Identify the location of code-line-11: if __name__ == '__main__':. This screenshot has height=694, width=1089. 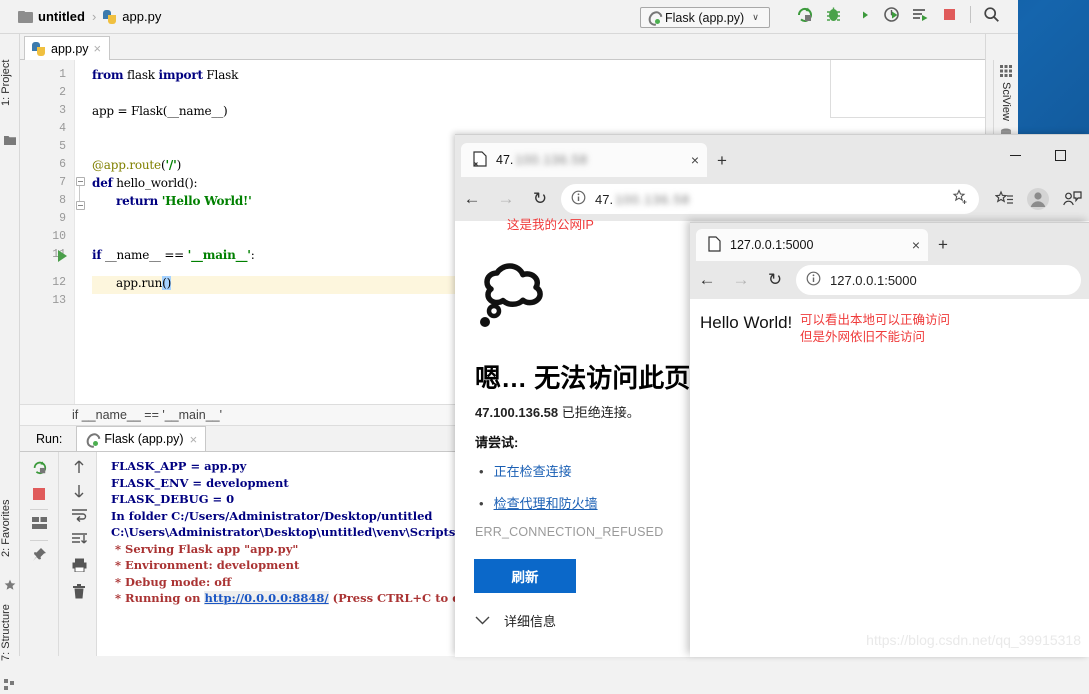
(173, 255).